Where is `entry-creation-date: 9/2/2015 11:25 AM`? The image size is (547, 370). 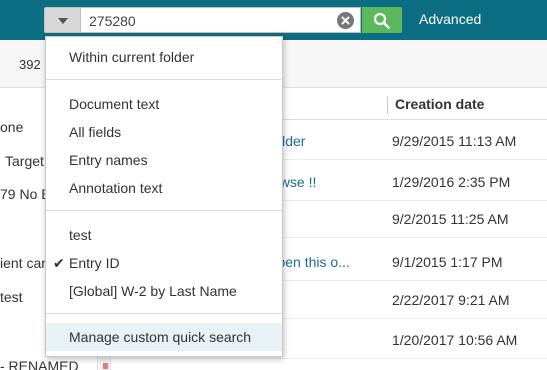 entry-creation-date: 9/2/2015 11:25 AM is located at coordinates (450, 219).